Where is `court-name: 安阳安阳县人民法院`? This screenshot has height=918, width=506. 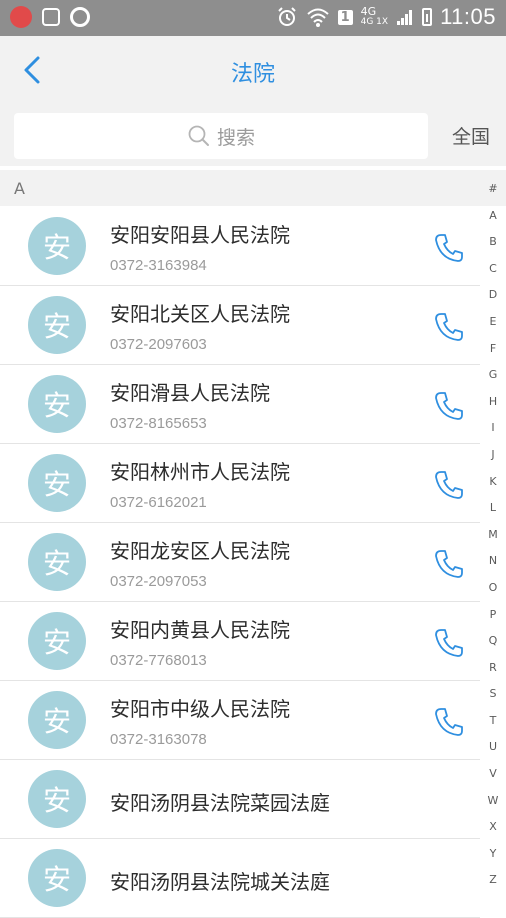 court-name: 安阳安阳县人民法院 is located at coordinates (200, 235).